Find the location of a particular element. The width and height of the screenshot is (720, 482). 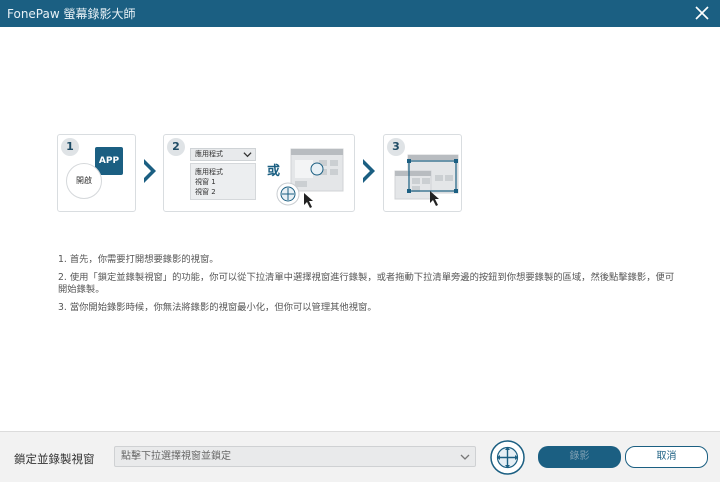

mini-dropdown: 應用程式 is located at coordinates (223, 154).